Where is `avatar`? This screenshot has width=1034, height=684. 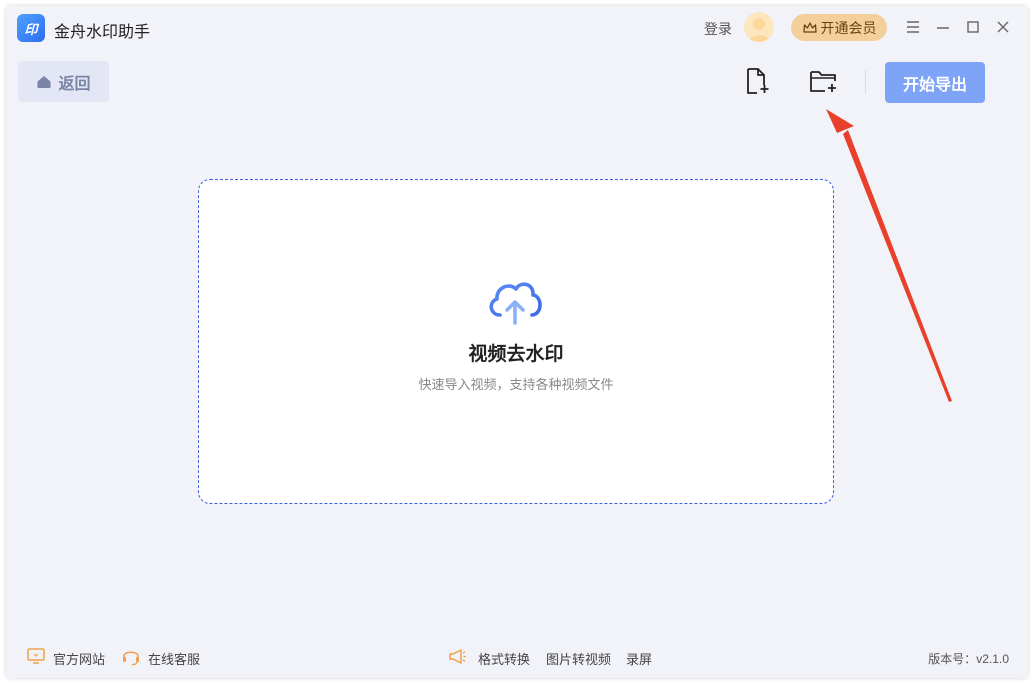
avatar is located at coordinates (759, 27).